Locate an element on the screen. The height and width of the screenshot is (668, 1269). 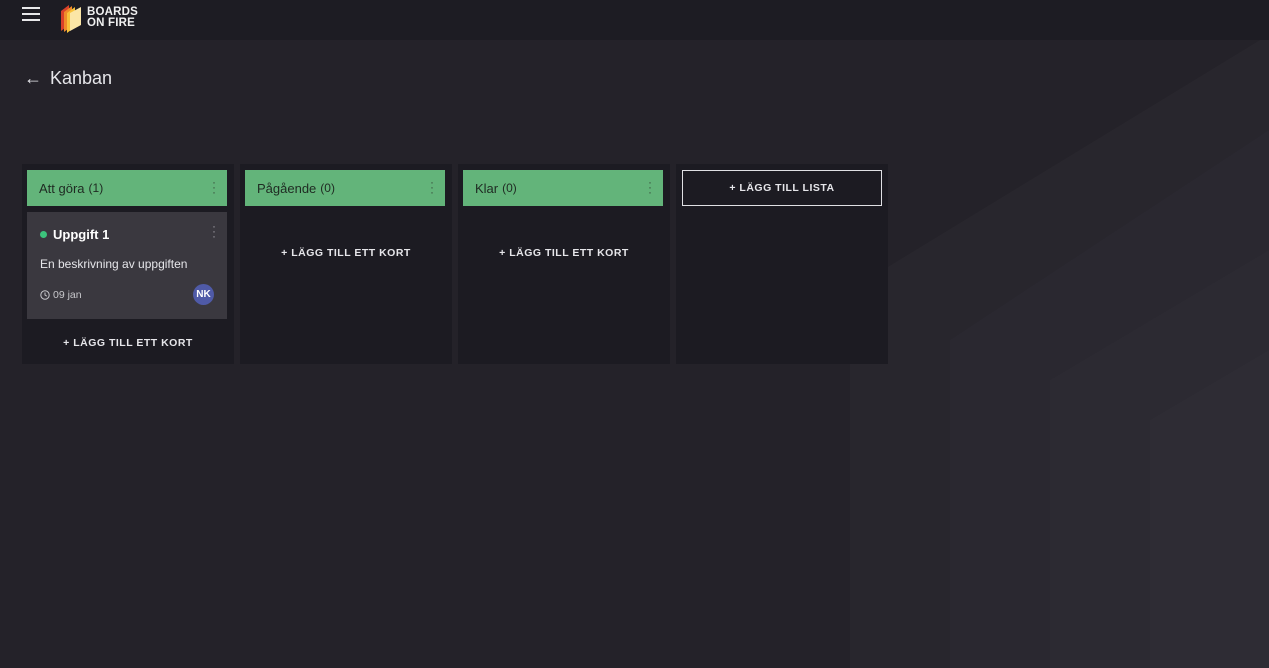
list-title: Att göra is located at coordinates (62, 188).